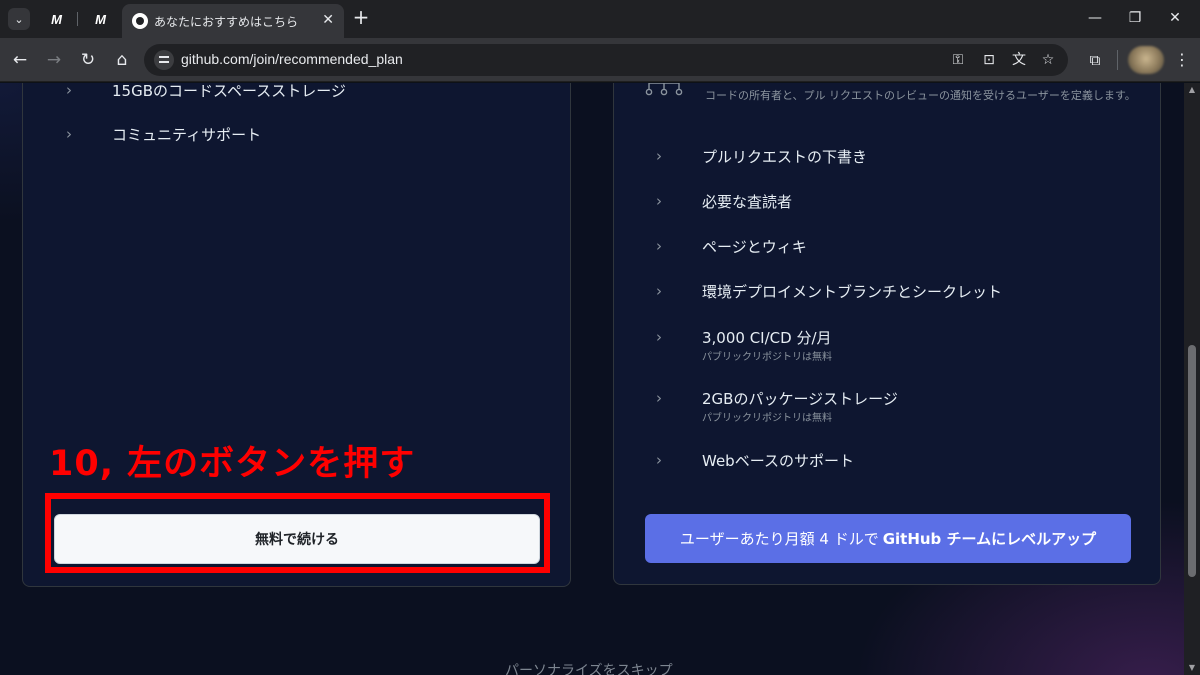 The height and width of the screenshot is (675, 1200). I want to click on tab-bar: ⌄ M M あなたにおすすめはこちら ✕ + — ❐ ✕, so click(600, 19).